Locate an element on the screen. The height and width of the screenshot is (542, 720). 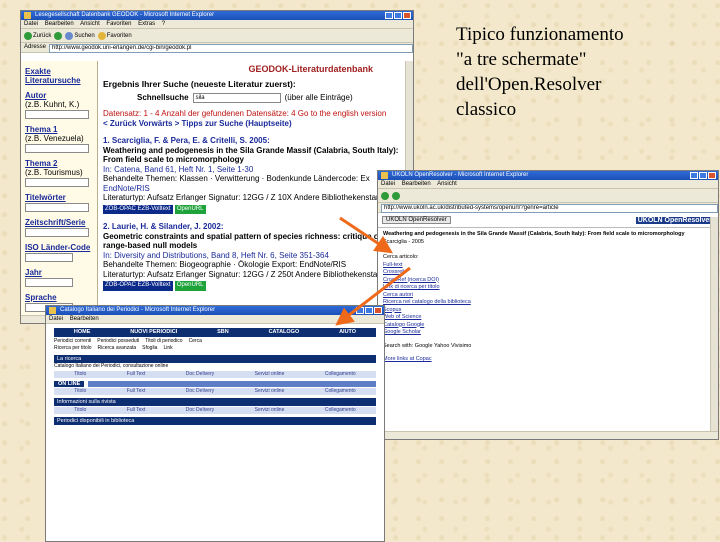
sidebar-field-label: Thema 2 is located at coordinates (59, 163).